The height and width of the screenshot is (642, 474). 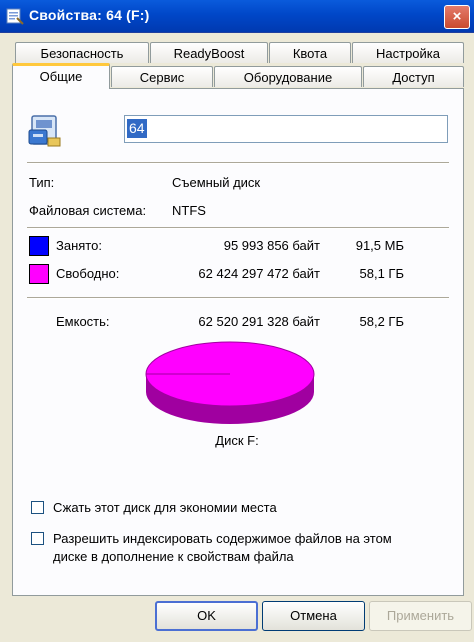 I want to click on cancel-button: Отмена, so click(x=313, y=616).